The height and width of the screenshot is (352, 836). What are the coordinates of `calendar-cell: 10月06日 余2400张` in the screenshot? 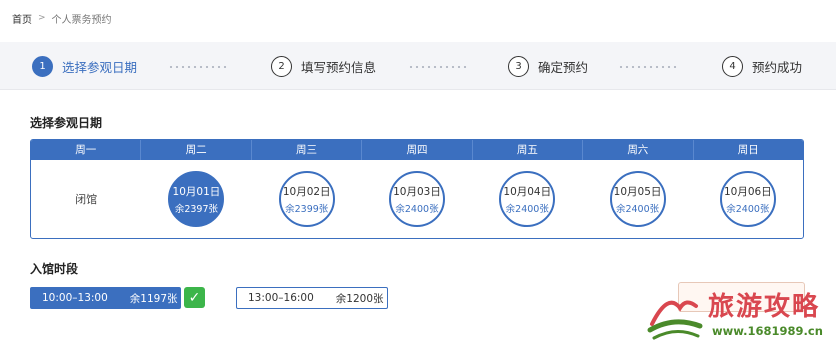 It's located at (748, 199).